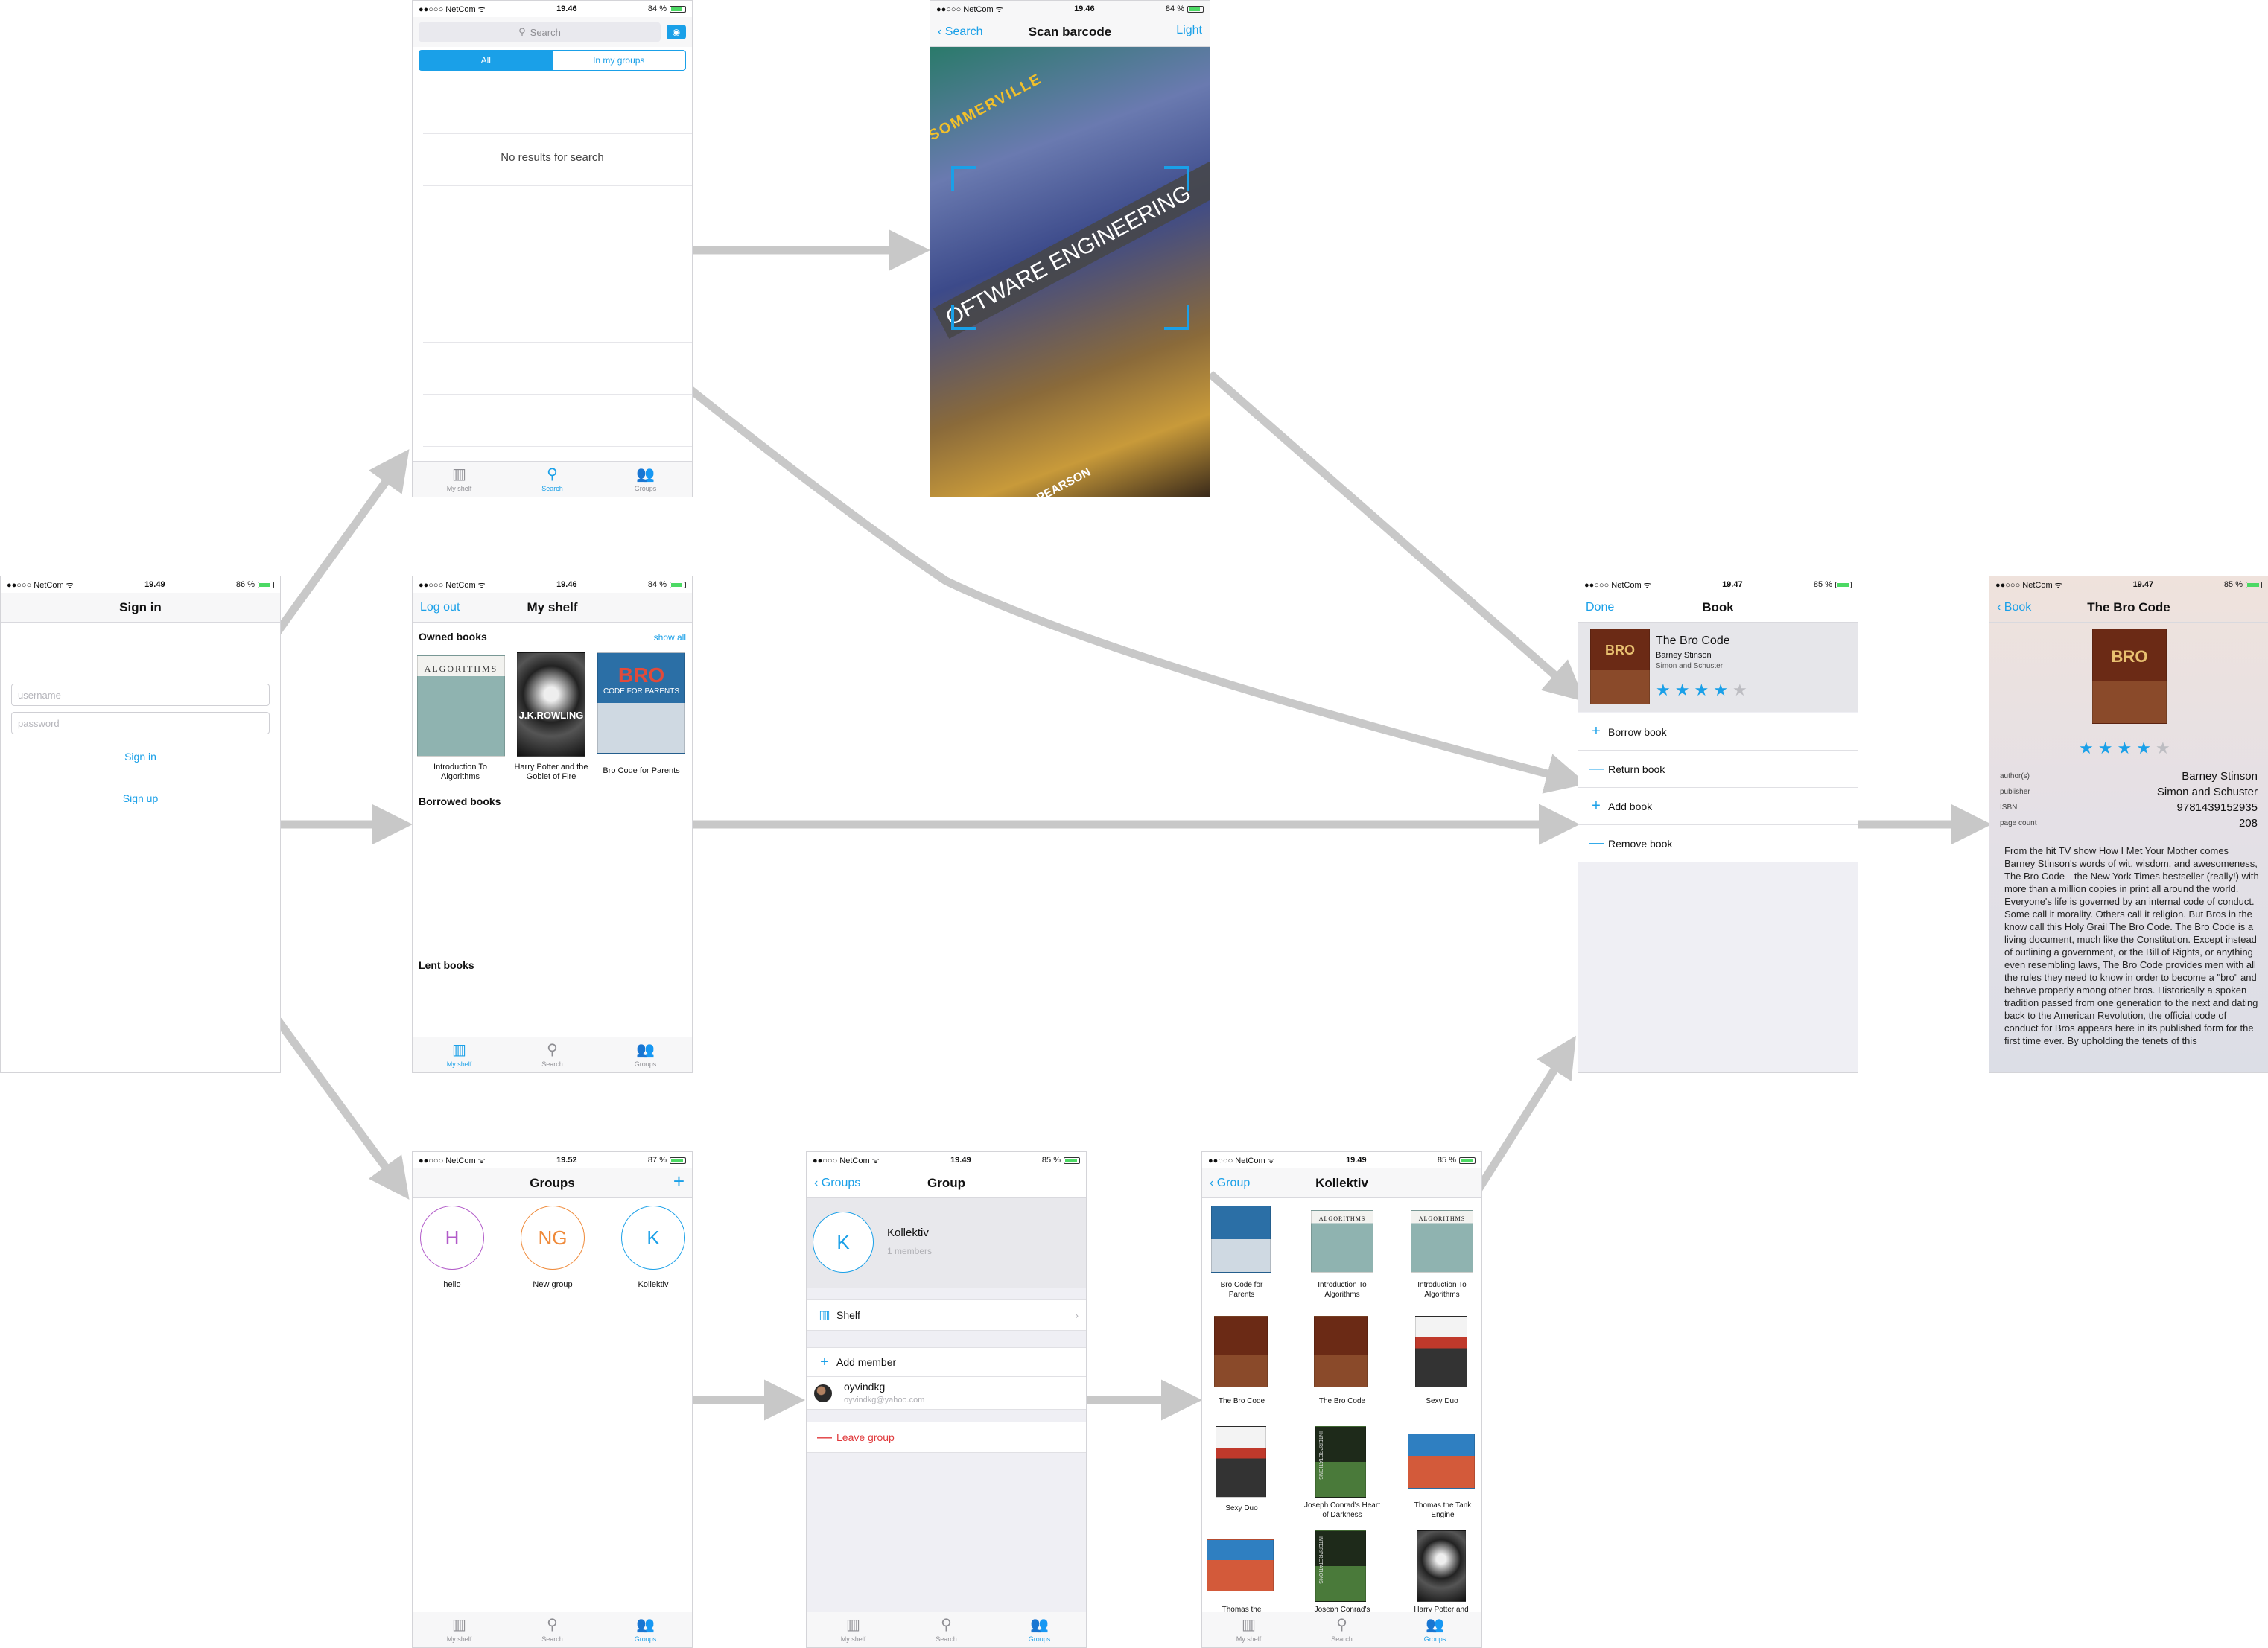 Image resolution: width=2268 pixels, height=1648 pixels. What do you see at coordinates (452, 1284) in the screenshot?
I see `group-name: hello` at bounding box center [452, 1284].